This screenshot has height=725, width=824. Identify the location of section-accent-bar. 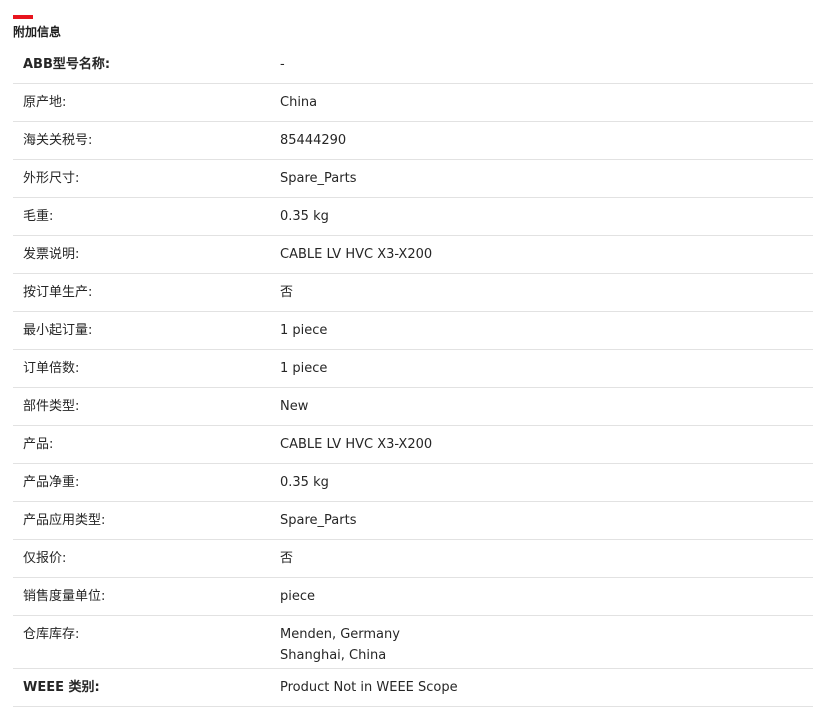
(23, 17).